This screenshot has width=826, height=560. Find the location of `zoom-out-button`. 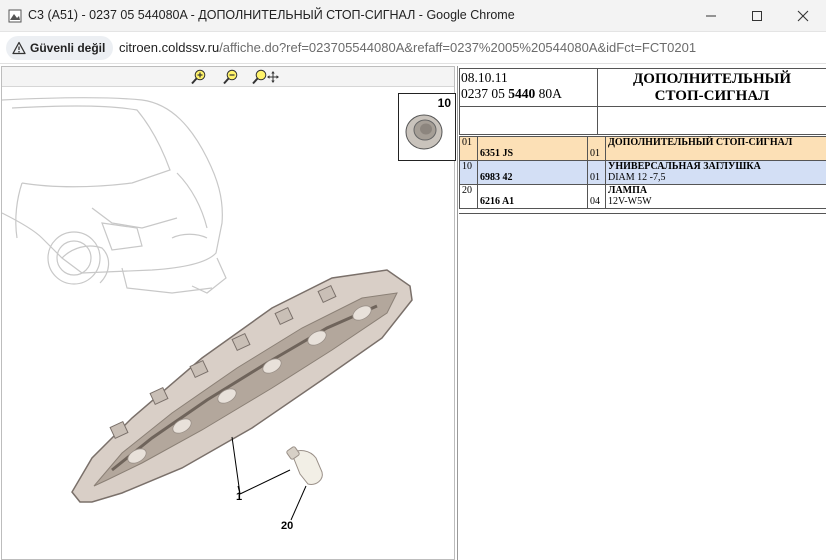

zoom-out-button is located at coordinates (231, 77).